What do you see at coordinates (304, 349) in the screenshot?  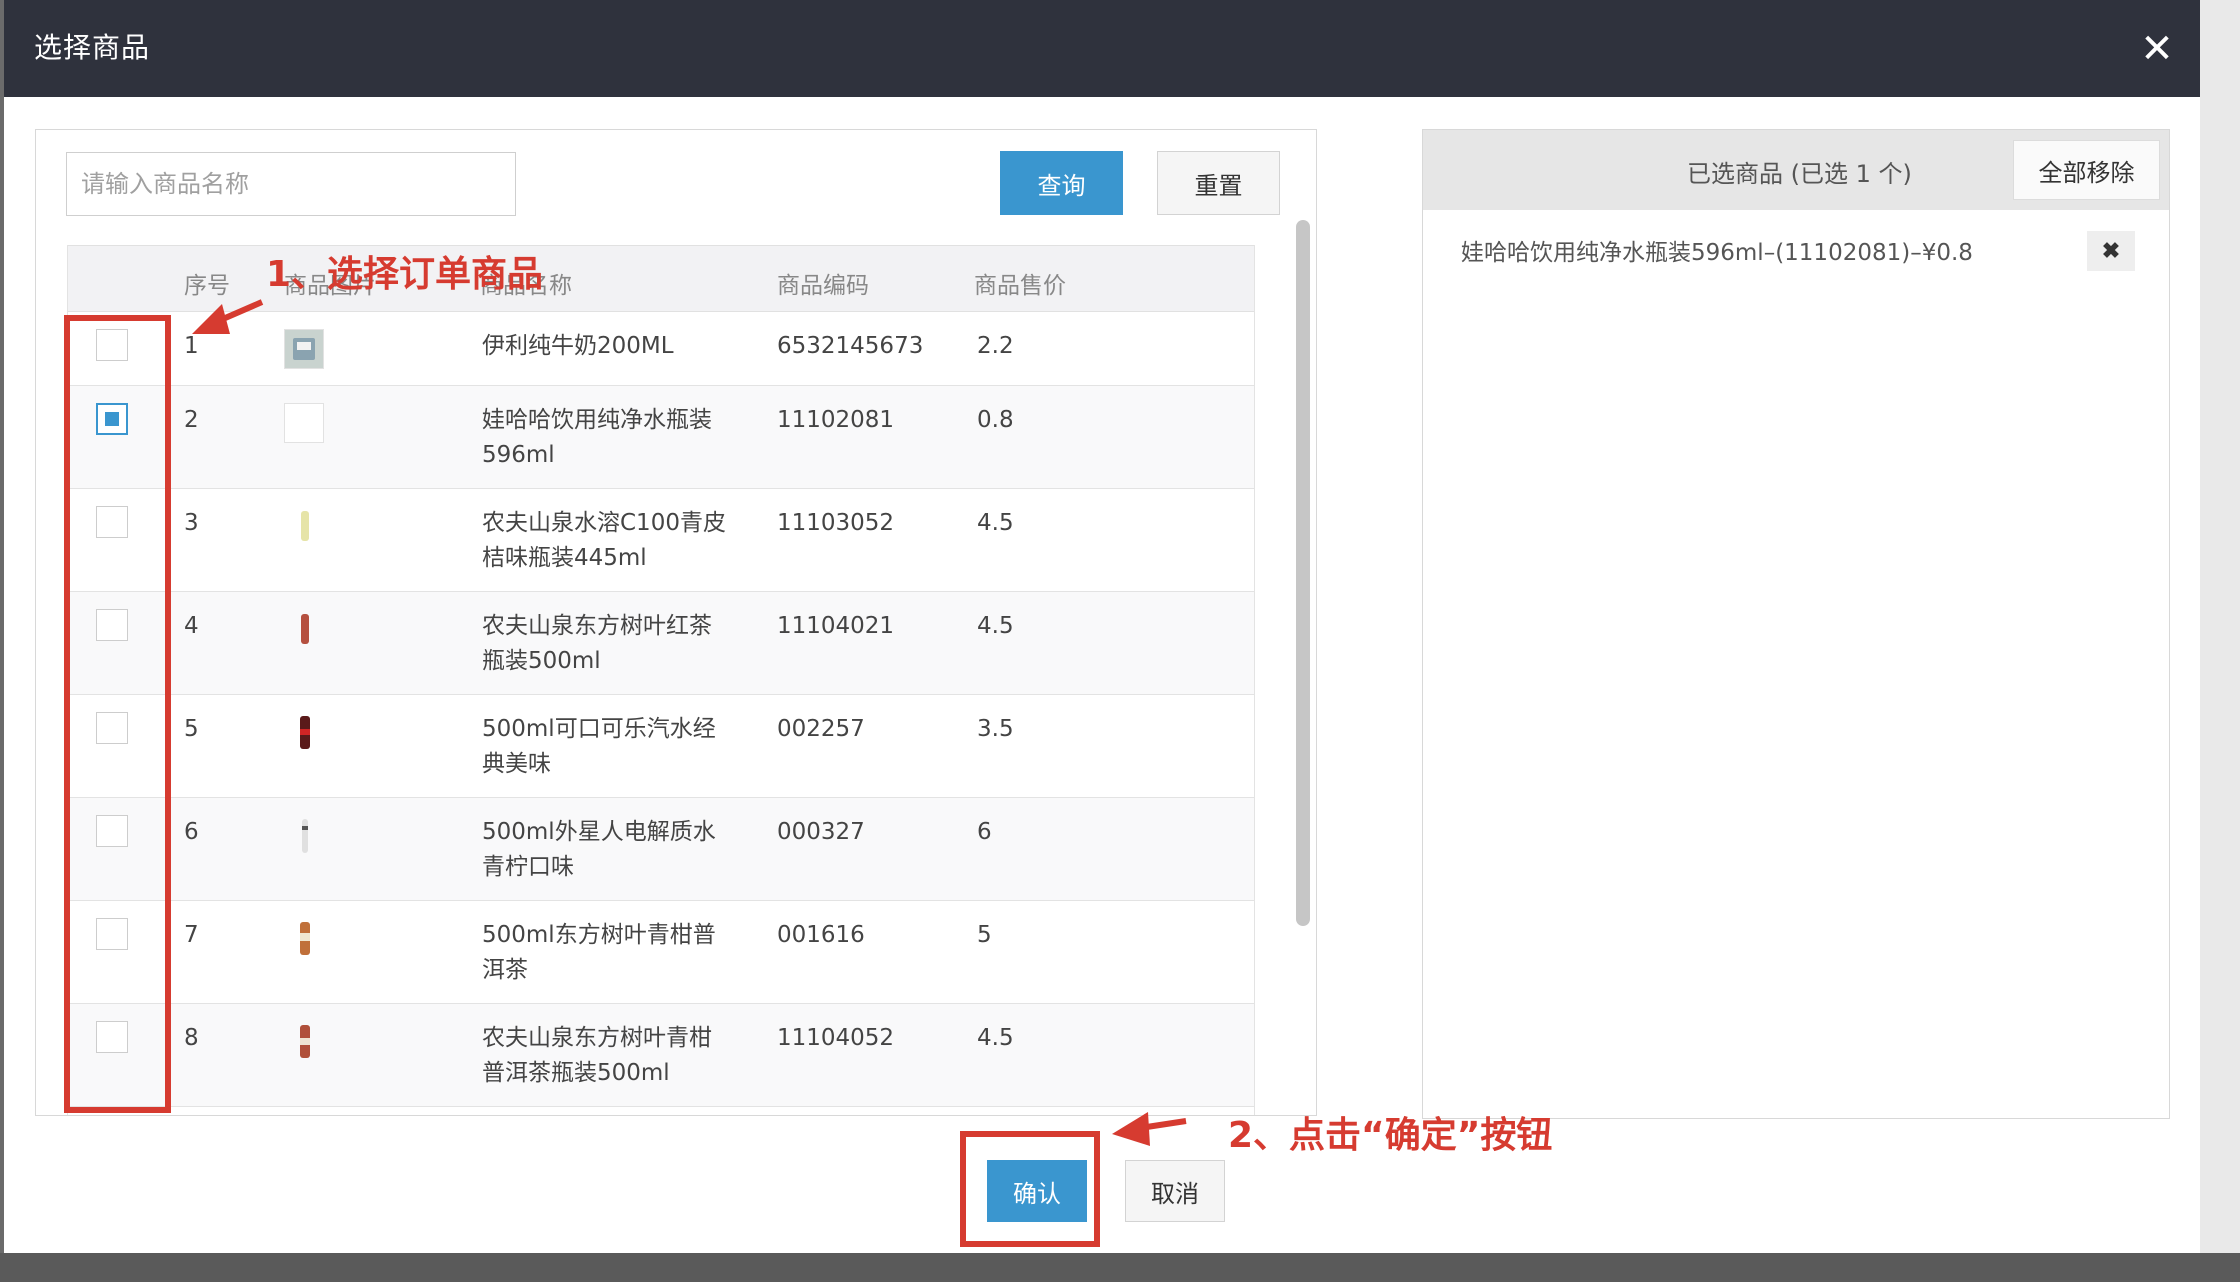 I see `milk-box-icon` at bounding box center [304, 349].